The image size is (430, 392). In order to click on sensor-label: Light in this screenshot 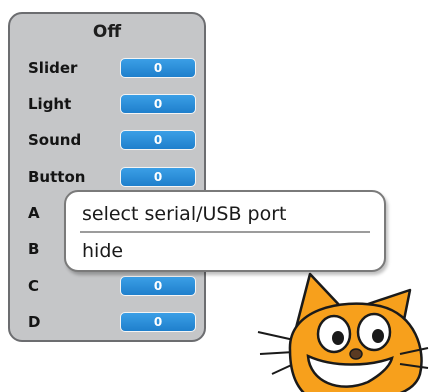, I will do `click(50, 104)`.